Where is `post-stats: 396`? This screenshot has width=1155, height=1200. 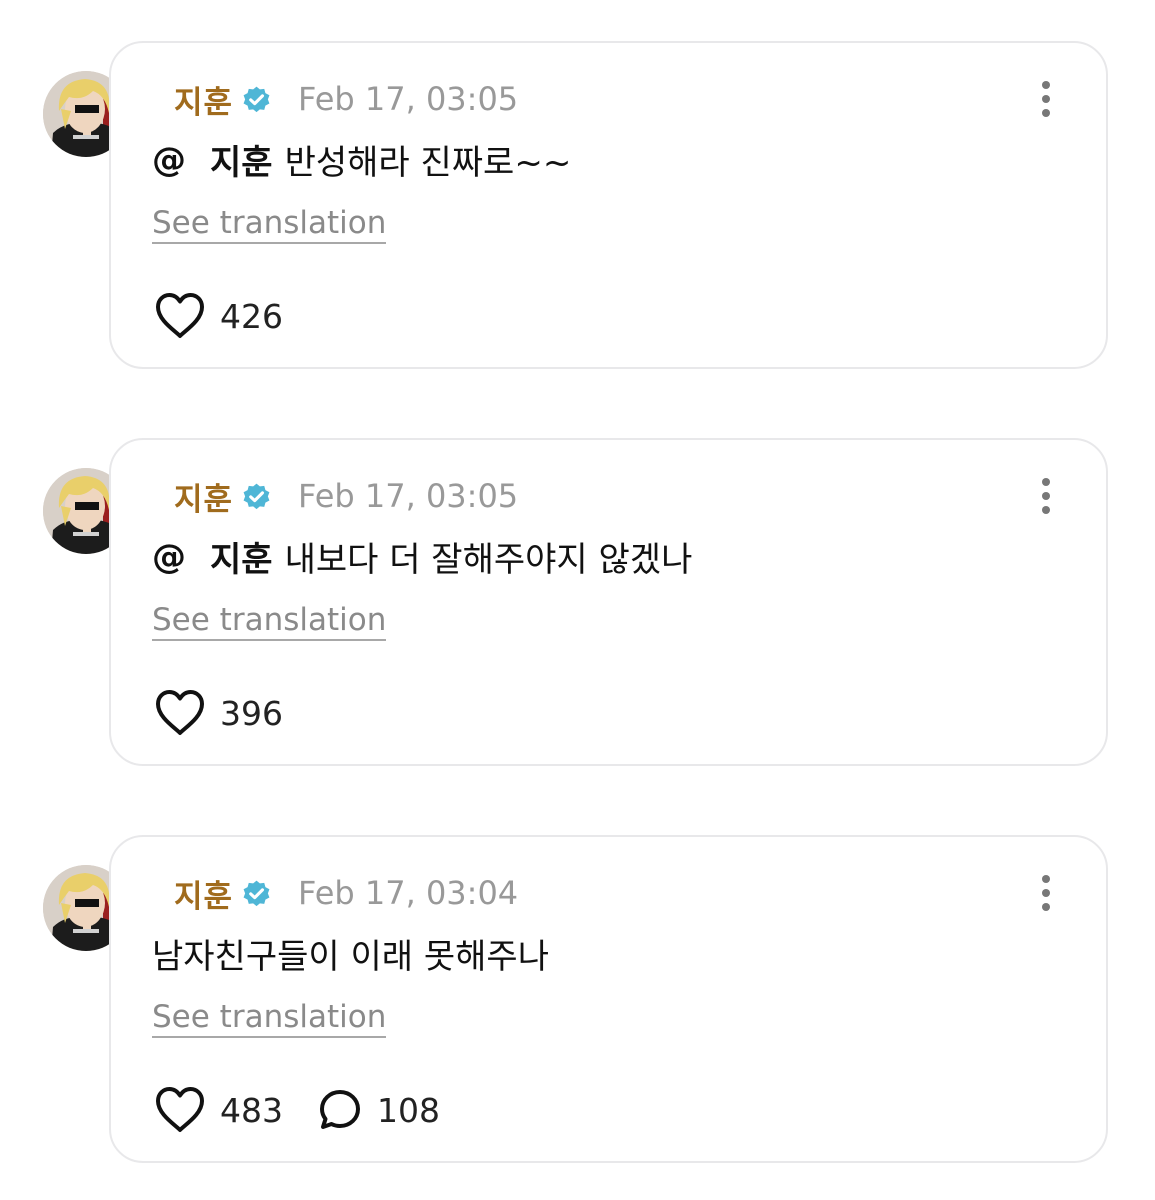 post-stats: 396 is located at coordinates (235, 713).